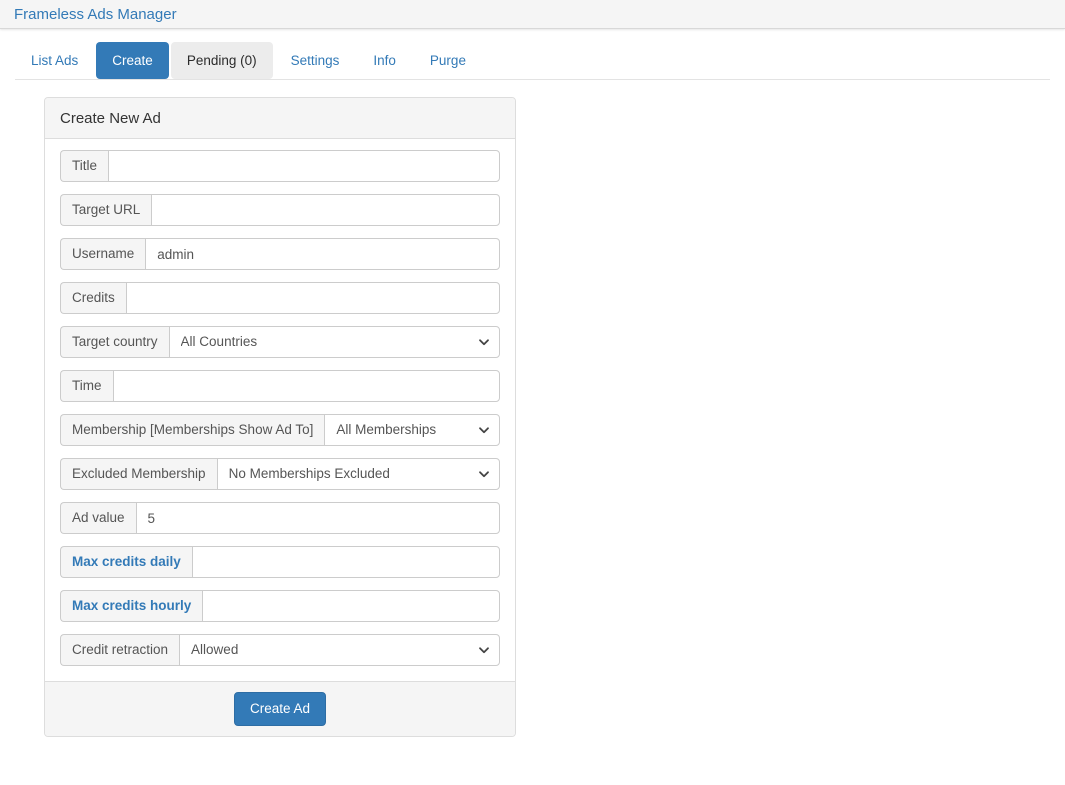  Describe the element at coordinates (84, 166) in the screenshot. I see `field-label-title: Title` at that location.